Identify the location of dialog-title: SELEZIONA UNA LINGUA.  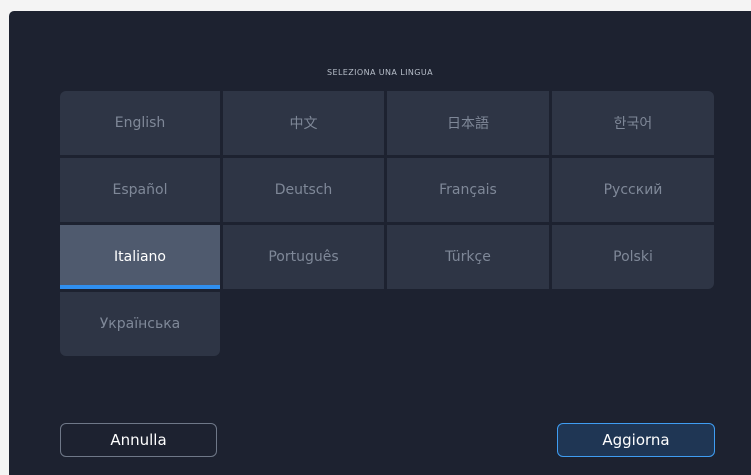
(380, 72).